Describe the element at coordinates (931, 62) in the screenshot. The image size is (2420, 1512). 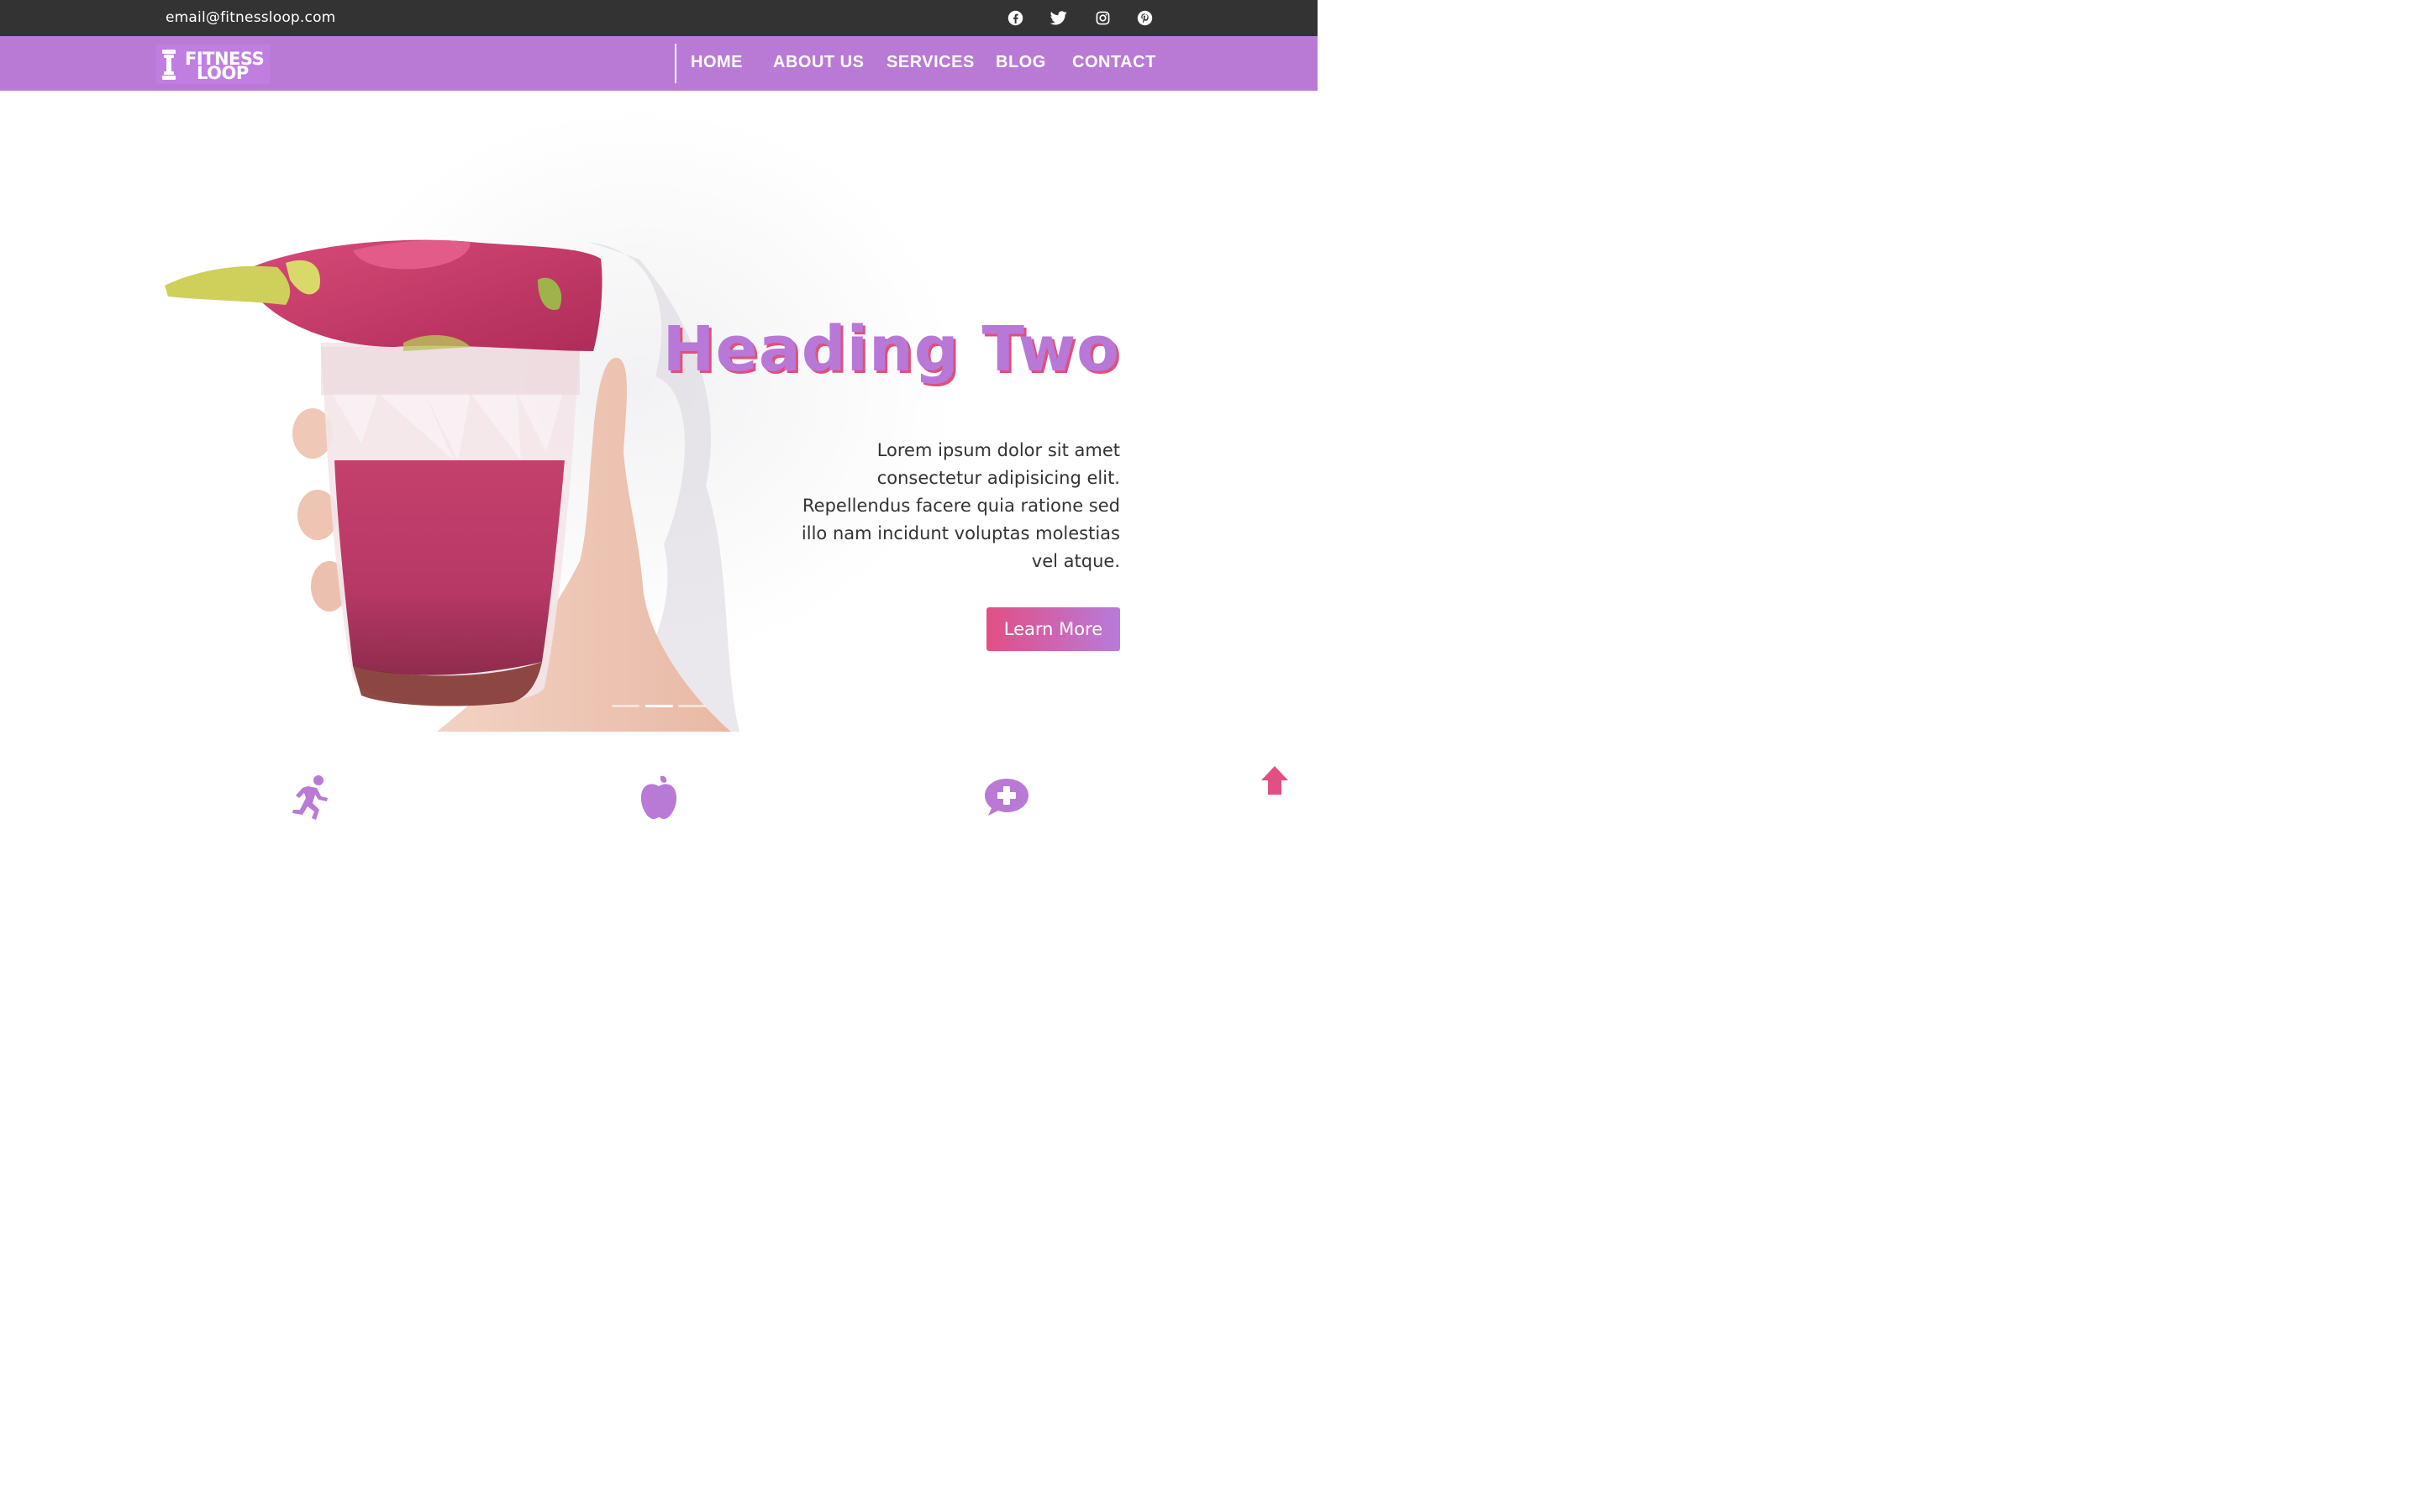
I see `nav-services: SERVICES` at that location.